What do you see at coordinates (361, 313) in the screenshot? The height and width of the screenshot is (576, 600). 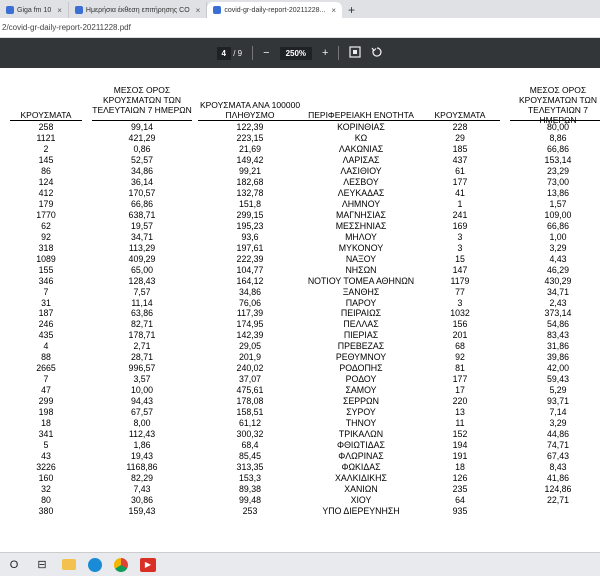 I see `cell-region: ΠΕΙΡΑΙΩΣ` at bounding box center [361, 313].